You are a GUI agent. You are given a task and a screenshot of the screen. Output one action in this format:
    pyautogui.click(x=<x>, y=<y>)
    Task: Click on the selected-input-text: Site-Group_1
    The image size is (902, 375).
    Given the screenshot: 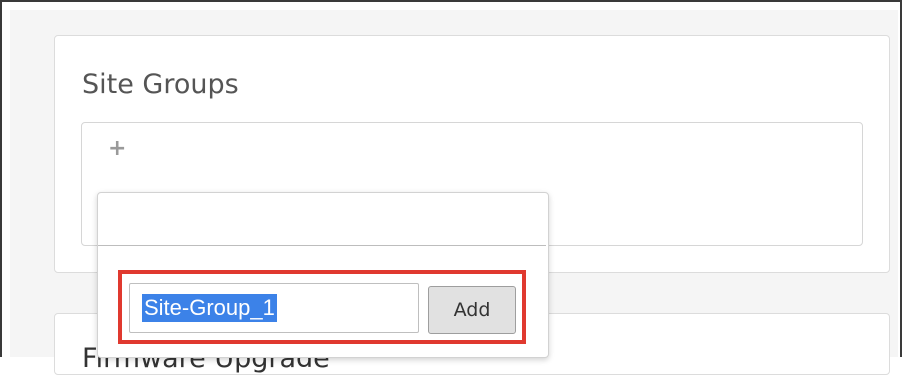 What is the action you would take?
    pyautogui.click(x=209, y=308)
    